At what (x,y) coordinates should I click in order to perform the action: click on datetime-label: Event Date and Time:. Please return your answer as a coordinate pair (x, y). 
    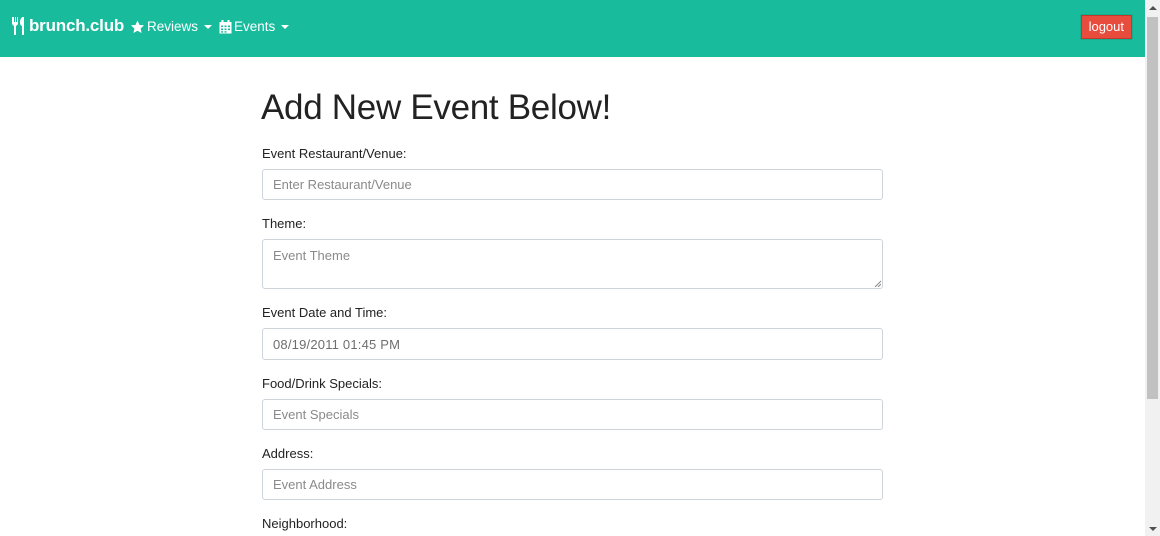
    Looking at the image, I should click on (325, 312).